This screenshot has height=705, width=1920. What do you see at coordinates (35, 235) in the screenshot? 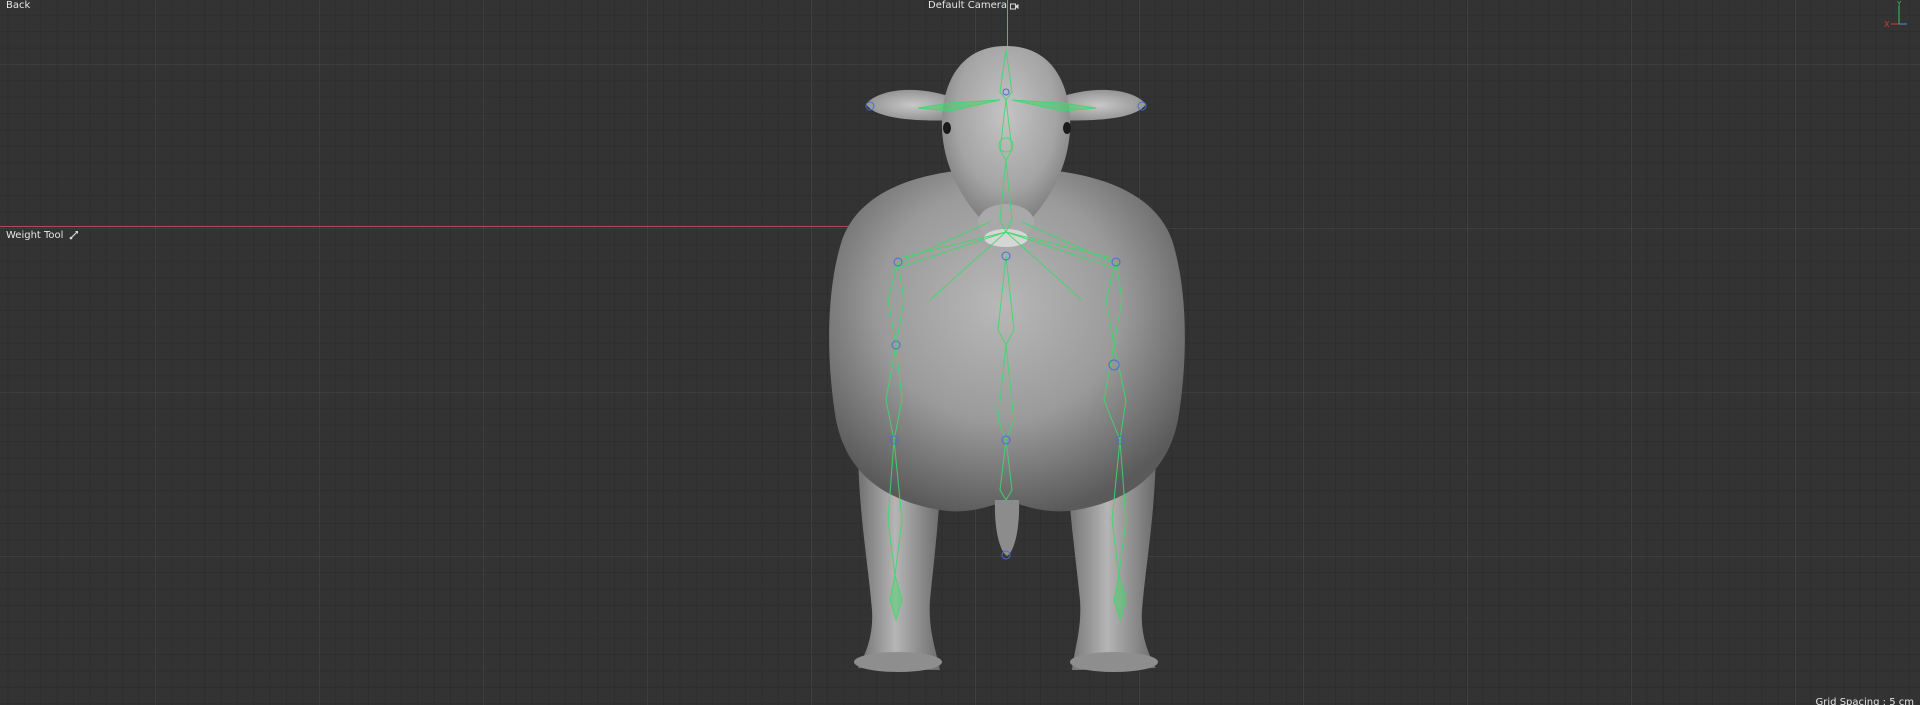
I see `tool-name: Weight Tool` at bounding box center [35, 235].